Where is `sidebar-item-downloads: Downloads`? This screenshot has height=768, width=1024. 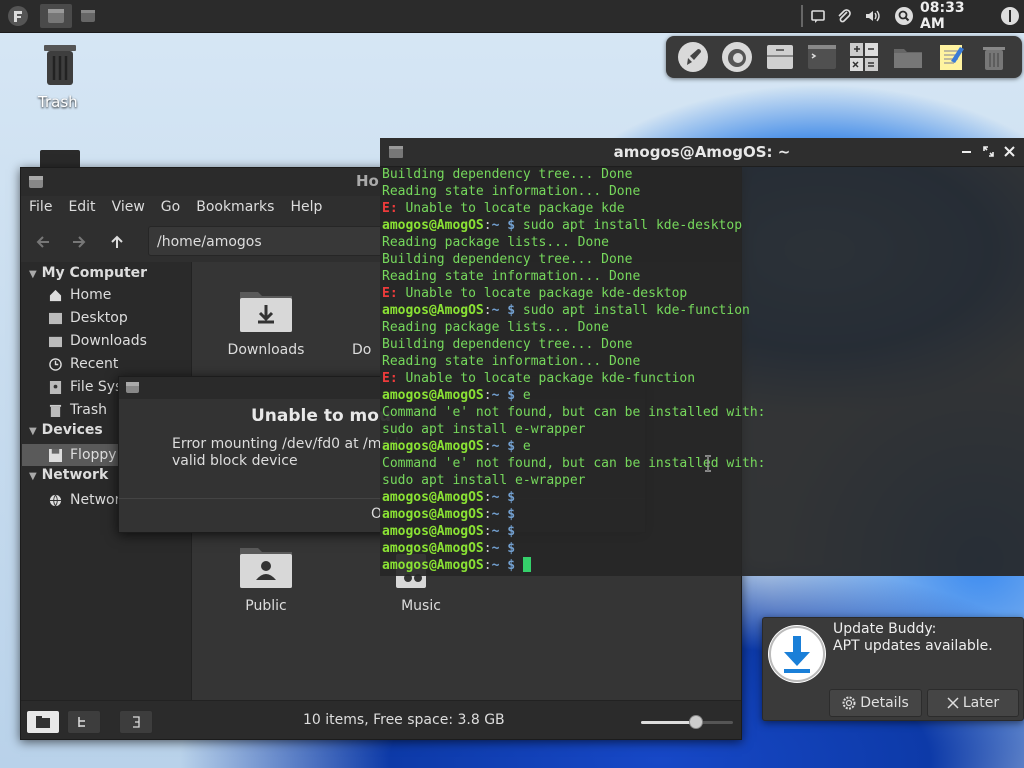
sidebar-item-downloads: Downloads is located at coordinates (98, 341).